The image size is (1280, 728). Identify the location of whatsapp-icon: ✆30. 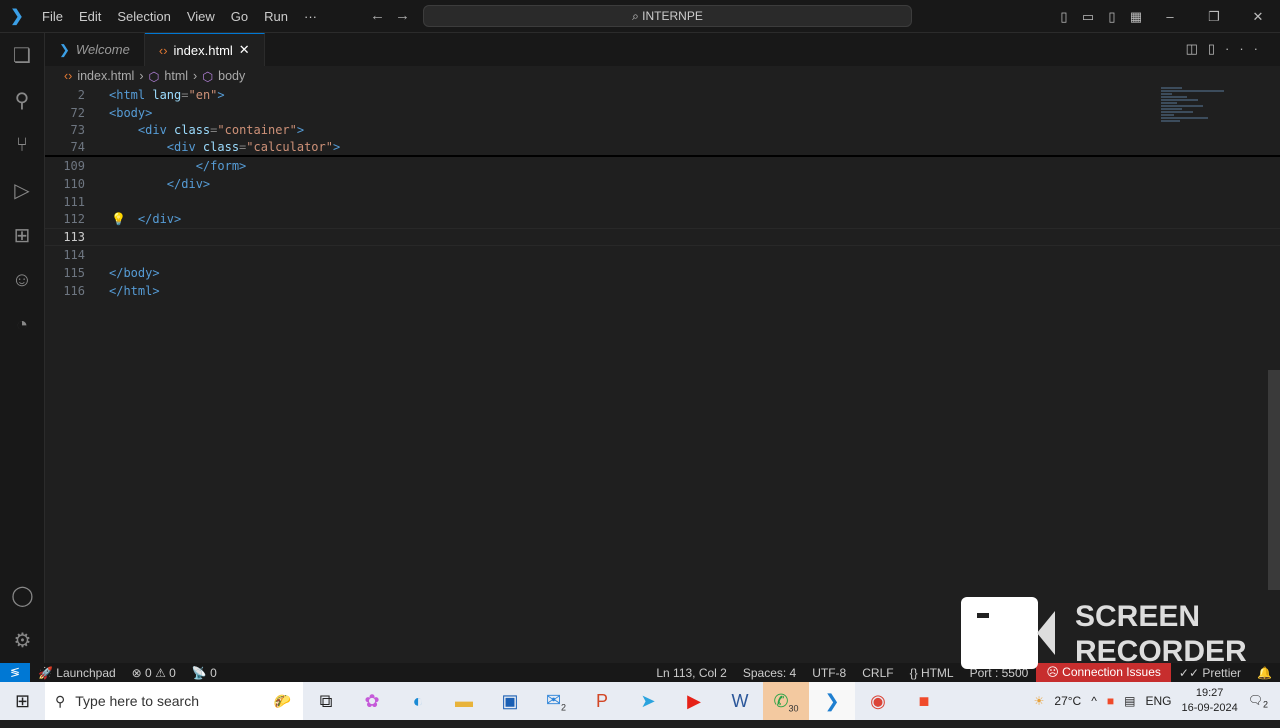
(786, 701).